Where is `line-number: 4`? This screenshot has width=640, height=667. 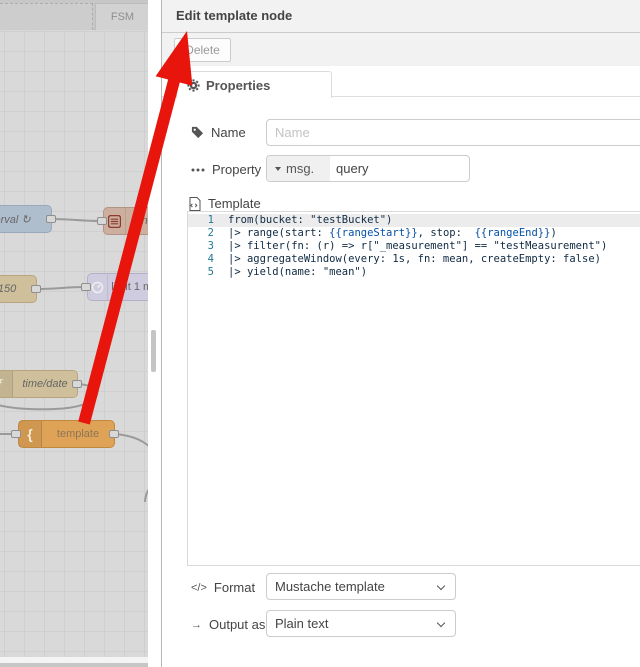 line-number: 4 is located at coordinates (210, 259).